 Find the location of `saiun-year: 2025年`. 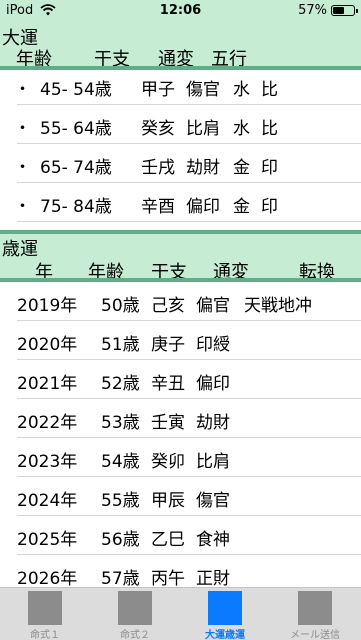

saiun-year: 2025年 is located at coordinates (47, 540).